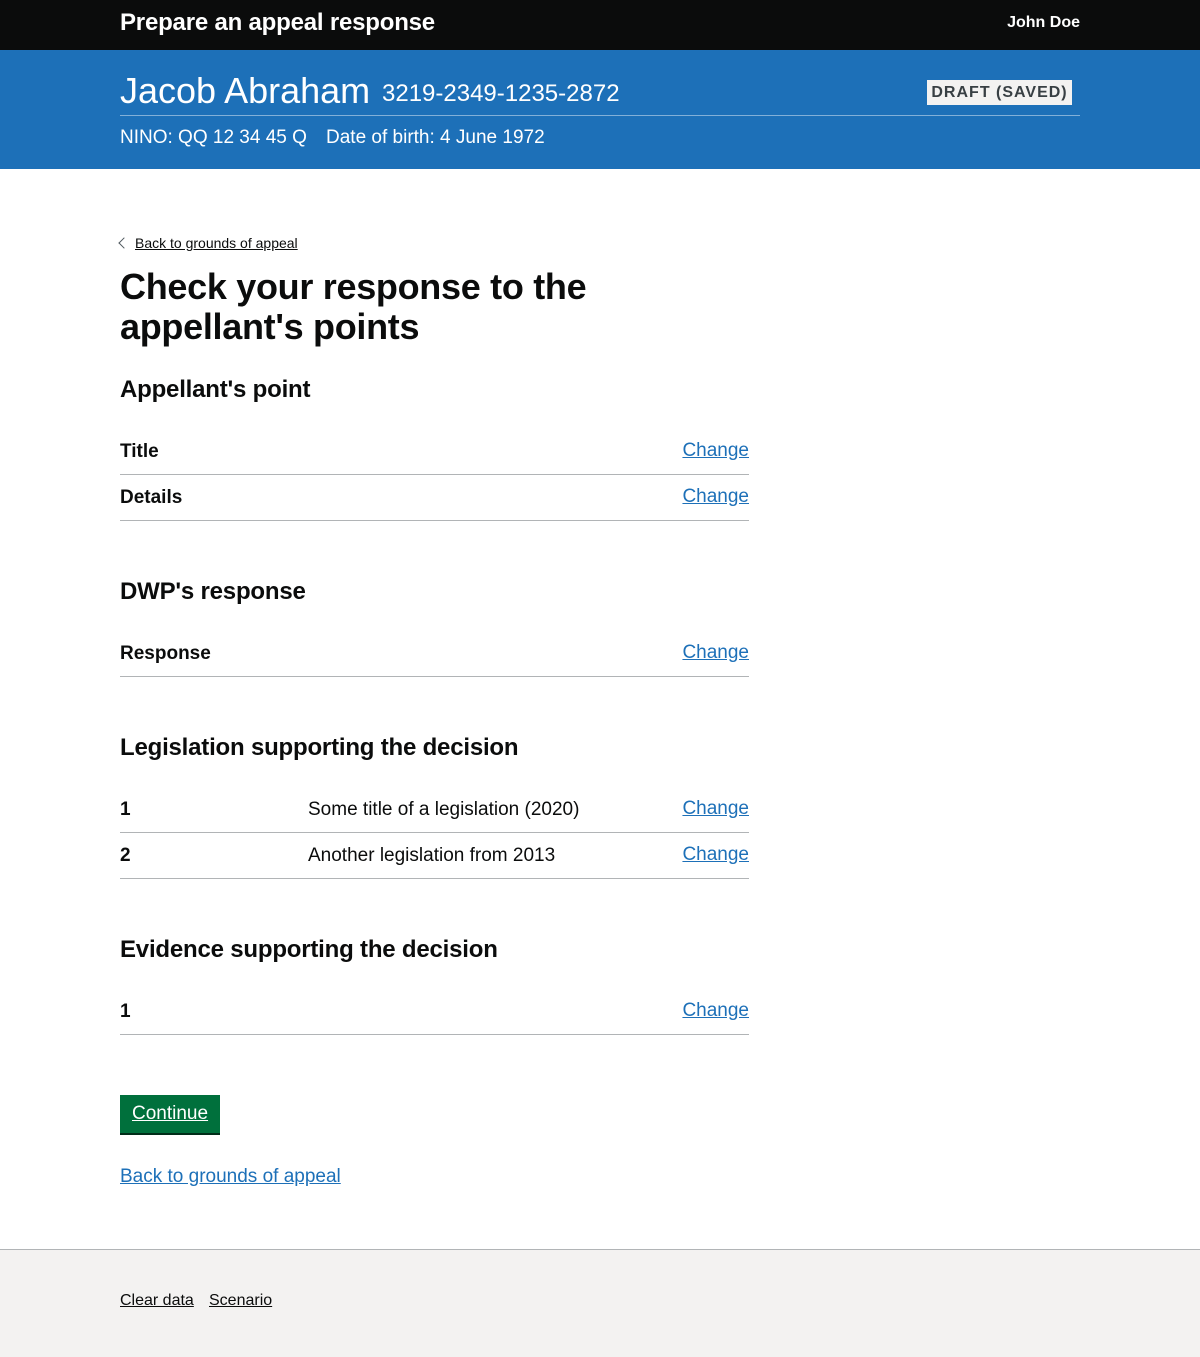  Describe the element at coordinates (319, 747) in the screenshot. I see `section-heading-legislation: Legislation supporting the decision` at that location.